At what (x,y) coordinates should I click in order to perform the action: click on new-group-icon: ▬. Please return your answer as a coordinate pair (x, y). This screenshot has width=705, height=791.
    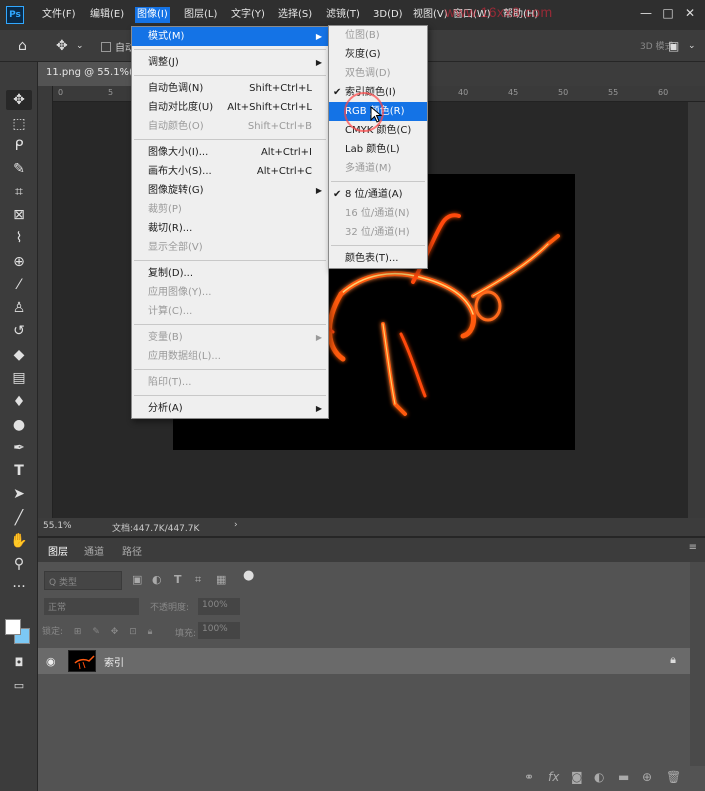
    Looking at the image, I should click on (623, 777).